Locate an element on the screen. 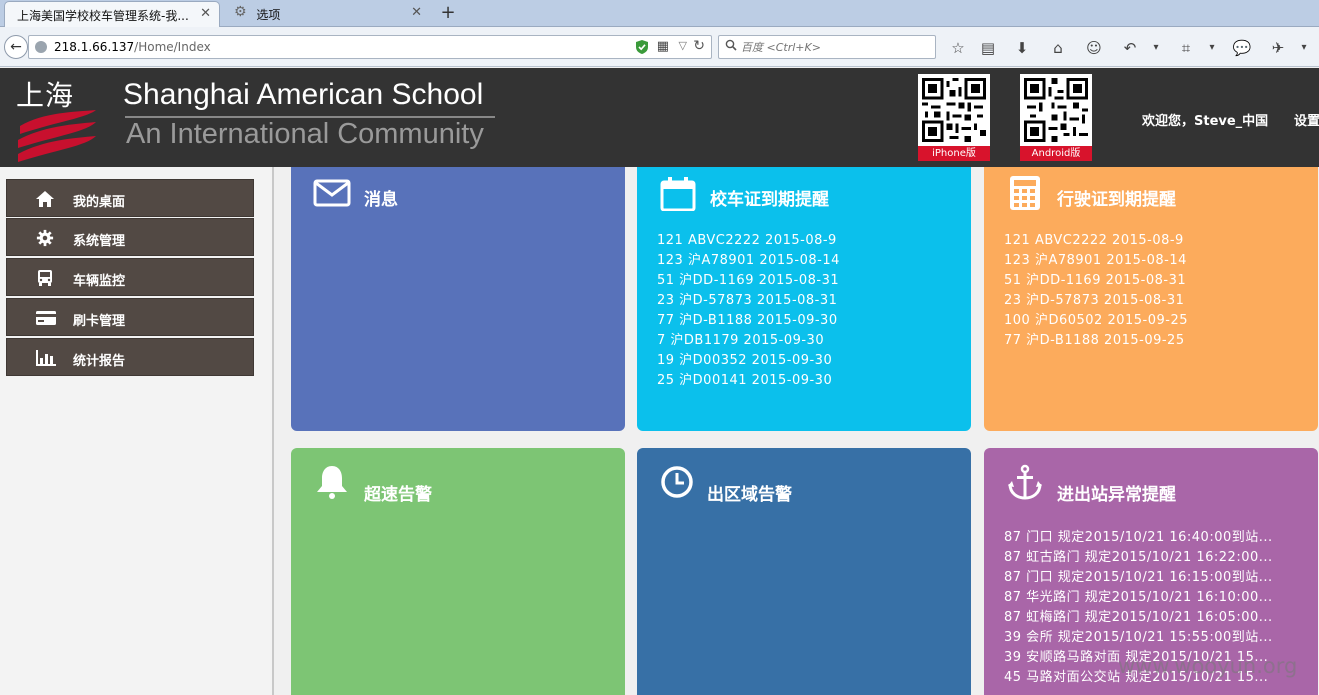  list-item: 77 沪D-B1188 2015-09-30 is located at coordinates (747, 320).